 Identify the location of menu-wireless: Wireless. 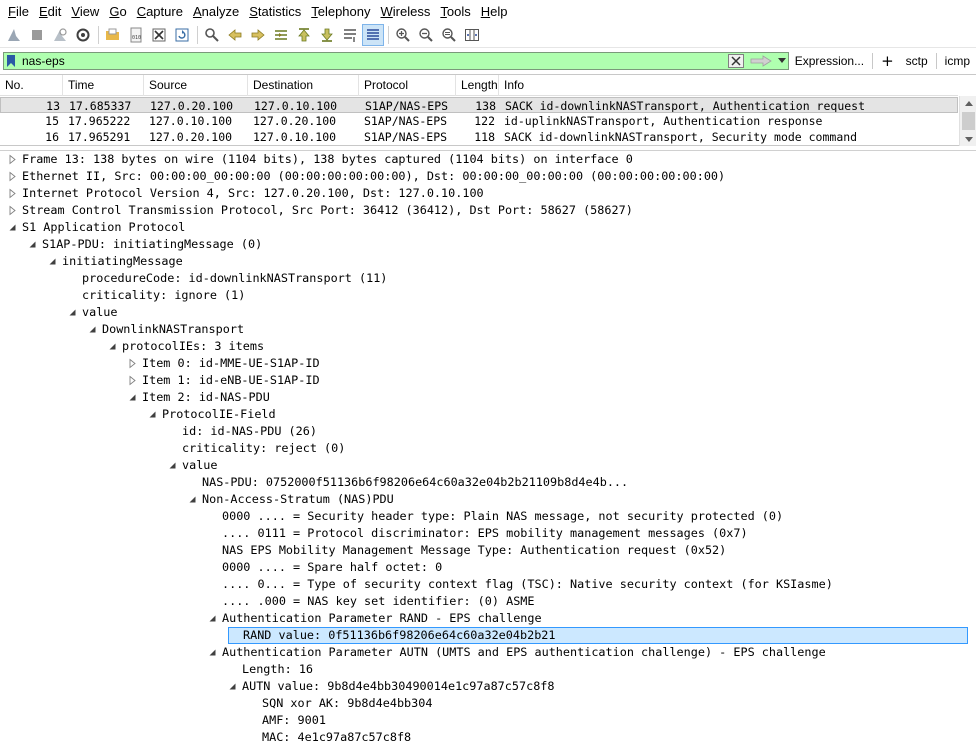
(406, 11).